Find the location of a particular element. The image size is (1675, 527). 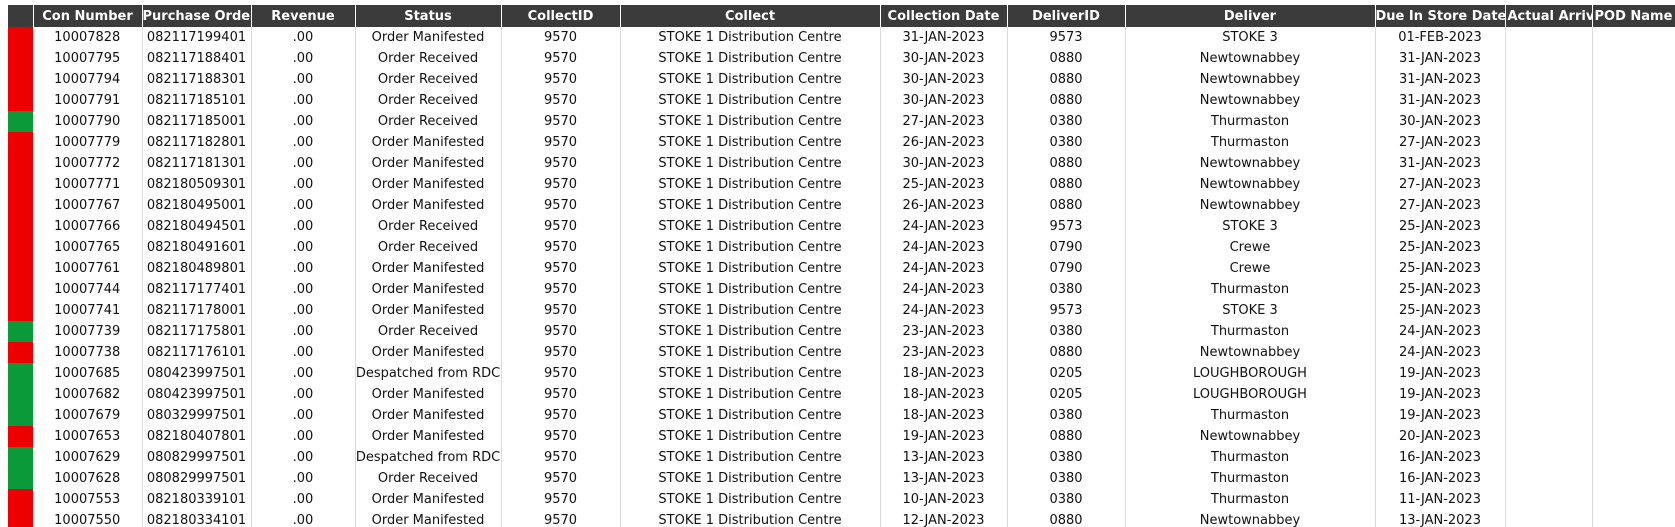

header-revenue: Revenue is located at coordinates (303, 16).